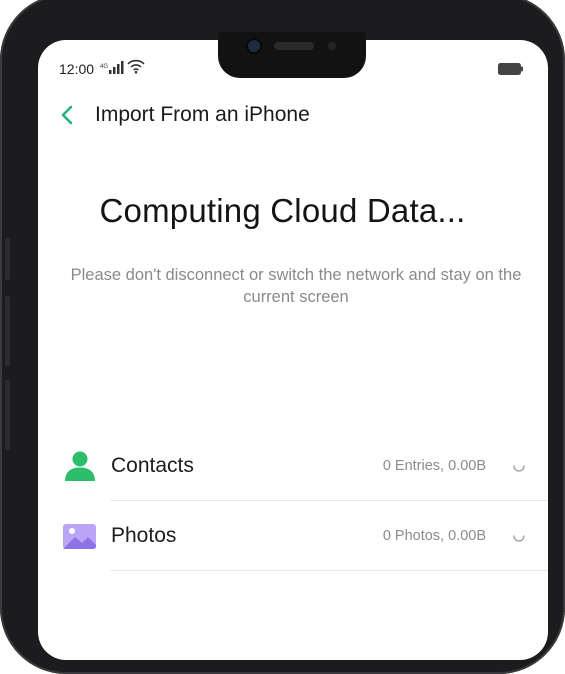 The height and width of the screenshot is (674, 565). I want to click on front-camera, so click(254, 46).